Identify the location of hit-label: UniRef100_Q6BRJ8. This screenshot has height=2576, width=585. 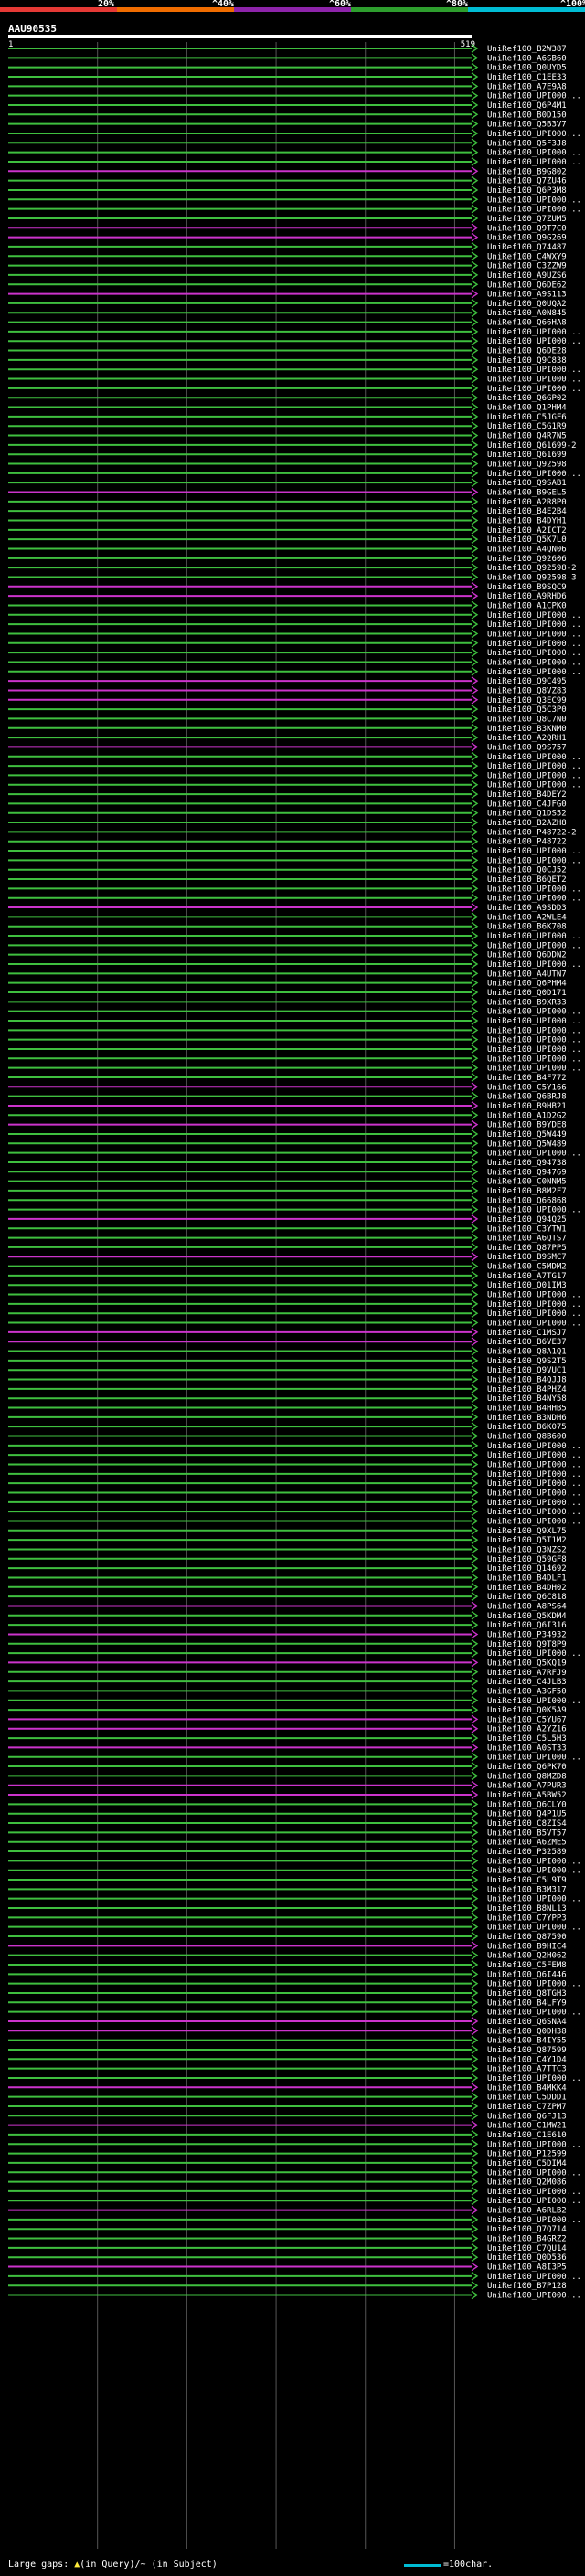
(527, 1097).